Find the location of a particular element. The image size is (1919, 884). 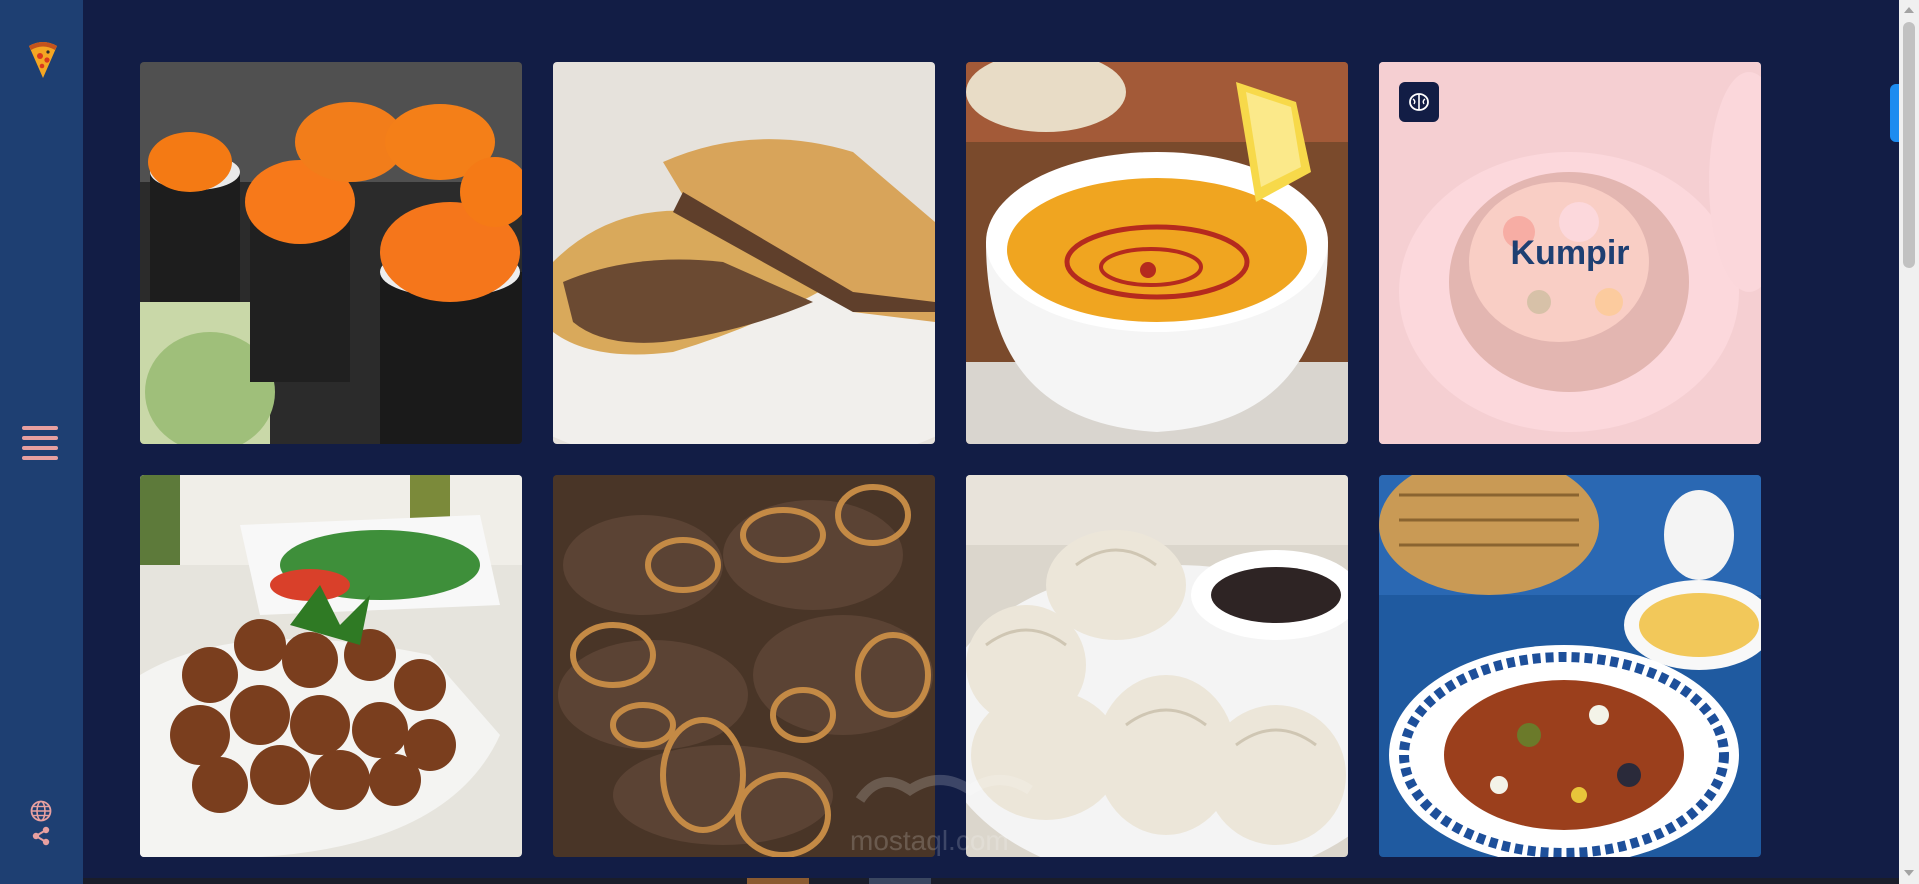

sidebar is located at coordinates (41, 442).